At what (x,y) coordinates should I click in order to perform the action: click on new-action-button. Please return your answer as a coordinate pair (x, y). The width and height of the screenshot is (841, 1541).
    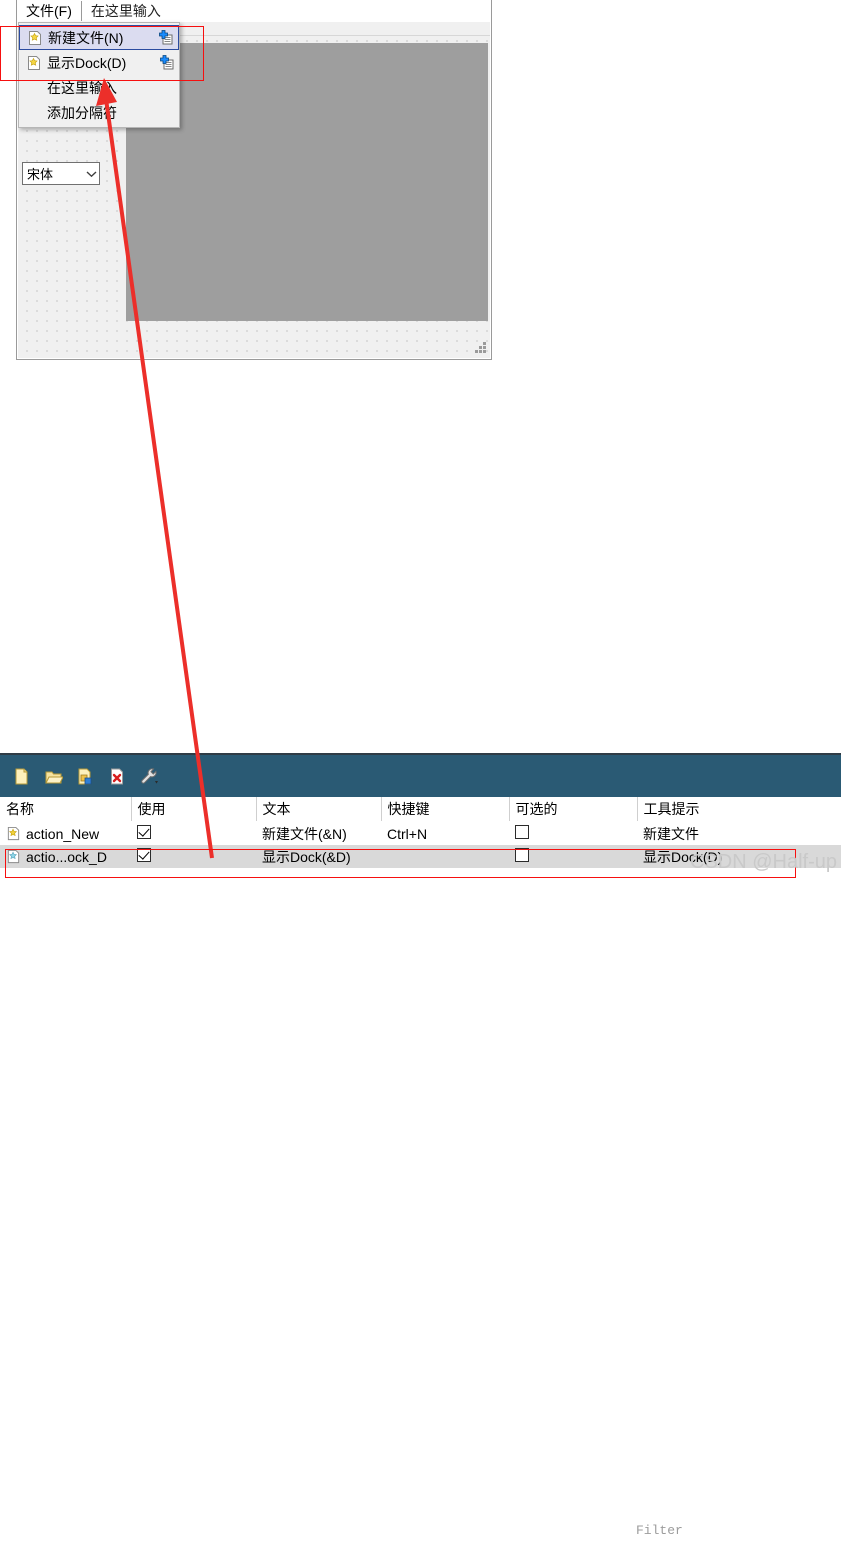
    Looking at the image, I should click on (21, 776).